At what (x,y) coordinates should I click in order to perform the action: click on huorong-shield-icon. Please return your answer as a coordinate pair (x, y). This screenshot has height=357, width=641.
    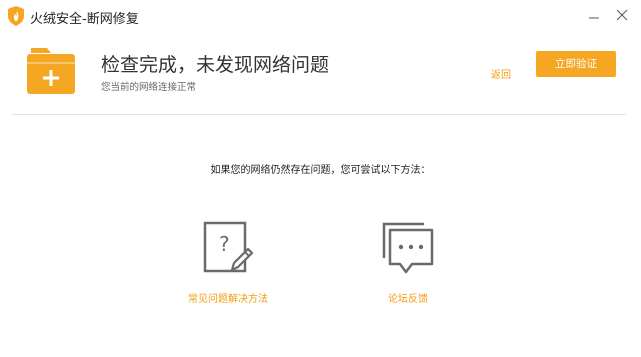
    Looking at the image, I should click on (16, 16).